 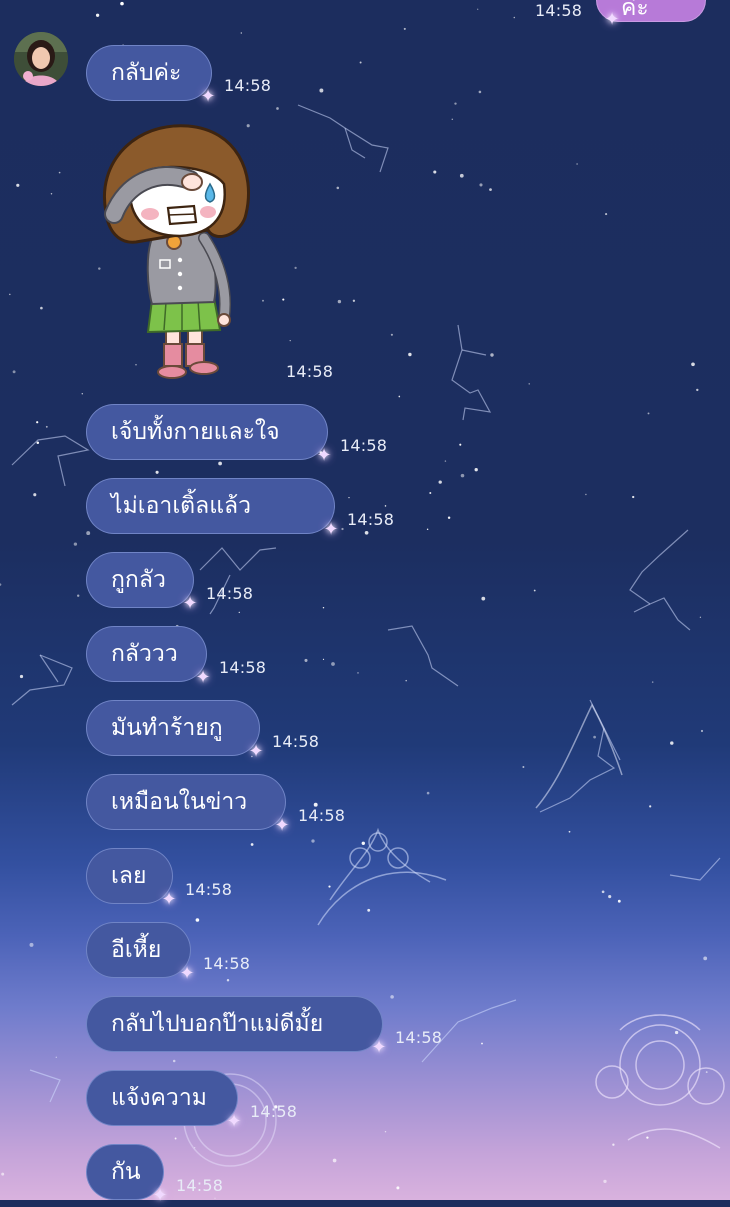 What do you see at coordinates (212, 509) in the screenshot?
I see `incoming-message-bubble: ไม่เอาเติ้ลแล้ว ✦` at bounding box center [212, 509].